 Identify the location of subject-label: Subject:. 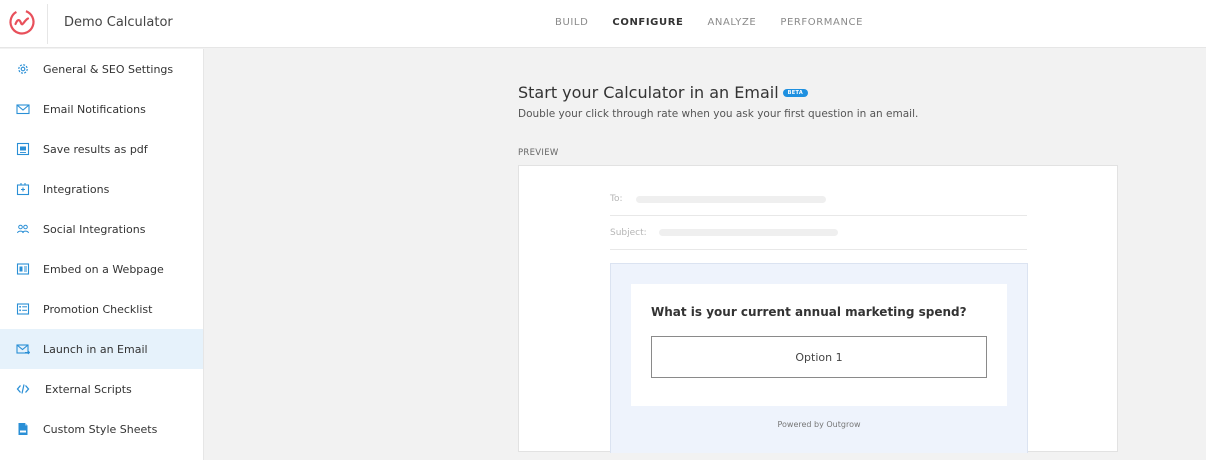
(628, 233).